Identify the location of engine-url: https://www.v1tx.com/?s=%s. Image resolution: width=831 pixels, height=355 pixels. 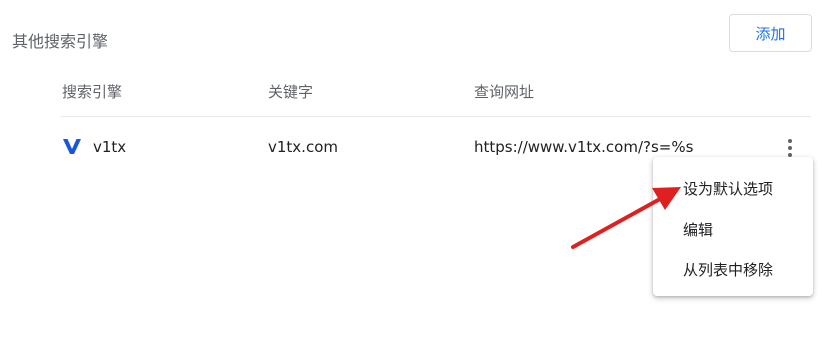
(584, 147).